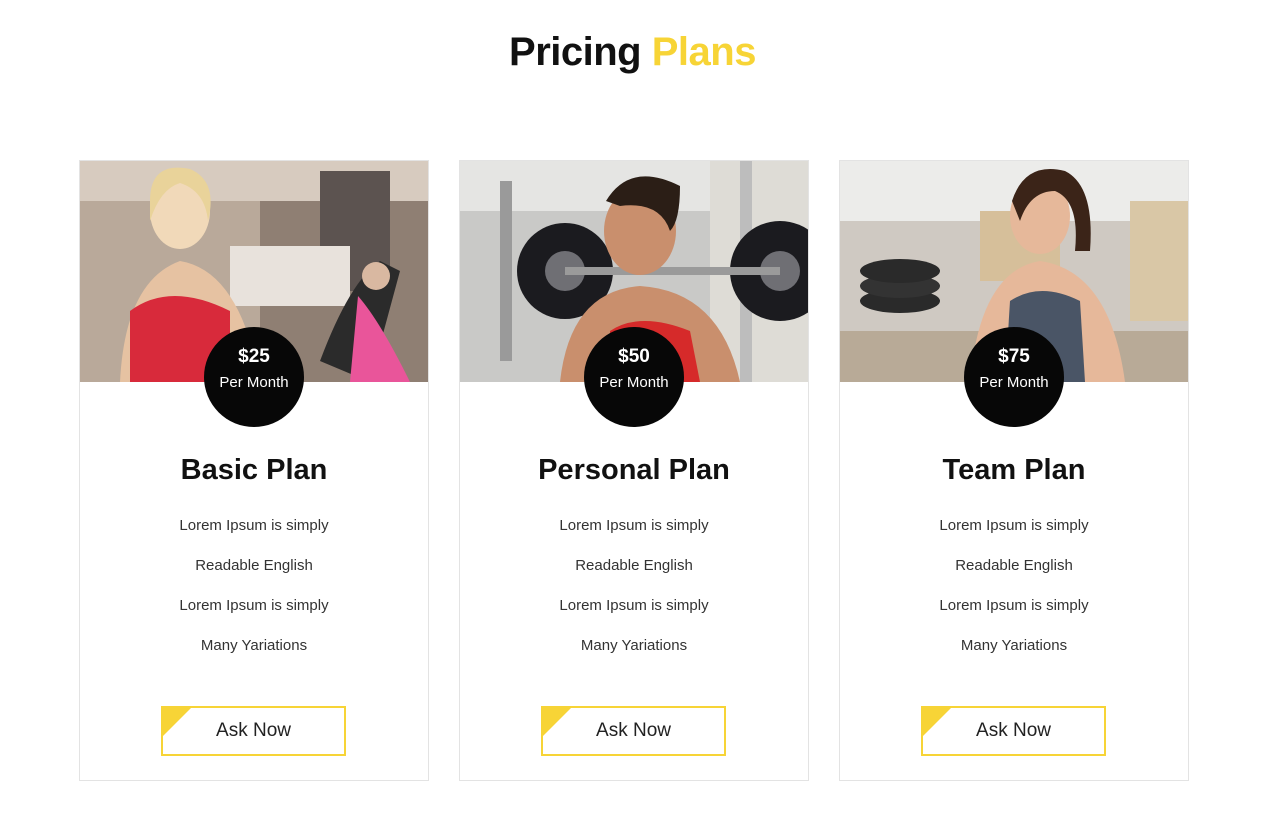 The height and width of the screenshot is (829, 1265). Describe the element at coordinates (634, 356) in the screenshot. I see `price-amount: $50` at that location.